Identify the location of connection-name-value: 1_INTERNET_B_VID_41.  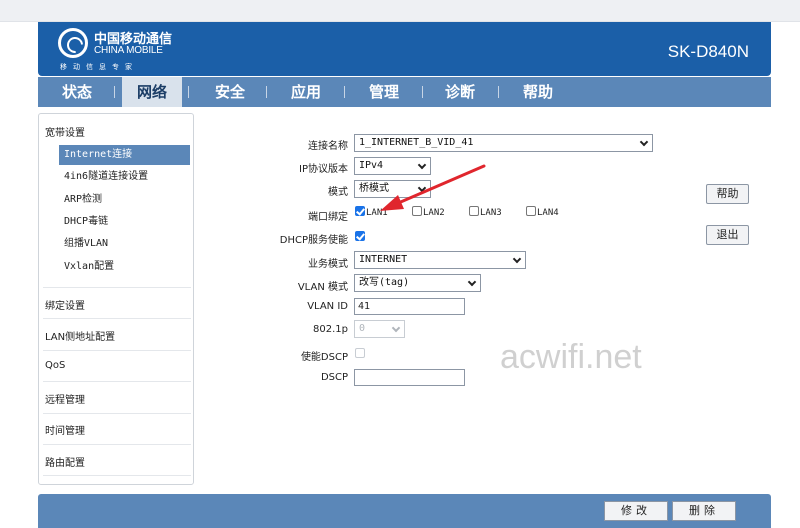
(416, 142).